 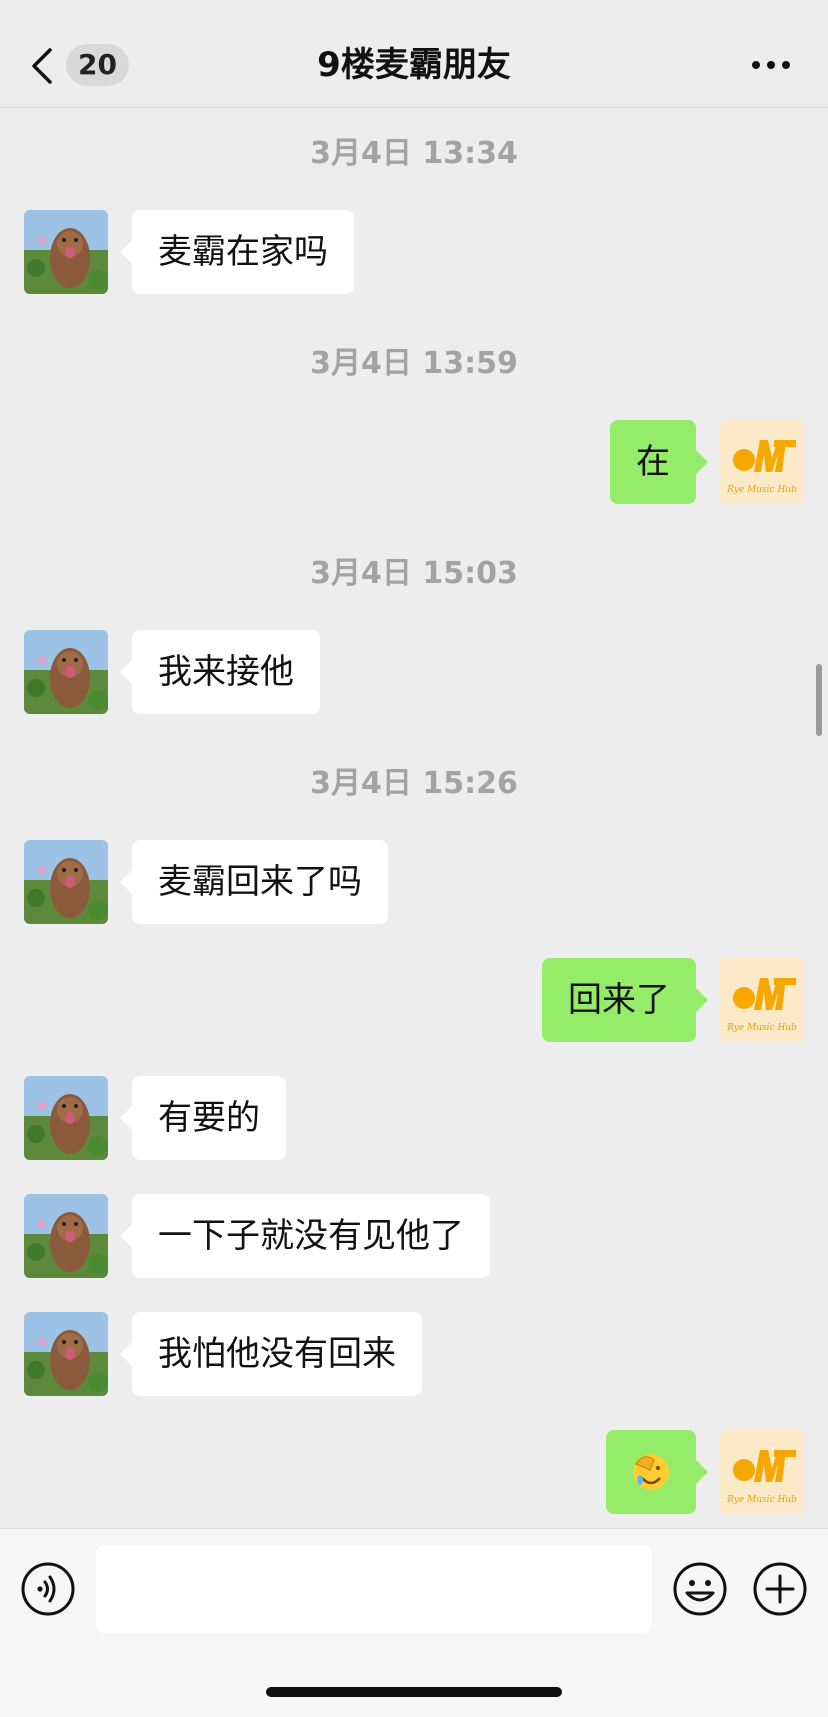 I want to click on input-bar, so click(x=414, y=1622).